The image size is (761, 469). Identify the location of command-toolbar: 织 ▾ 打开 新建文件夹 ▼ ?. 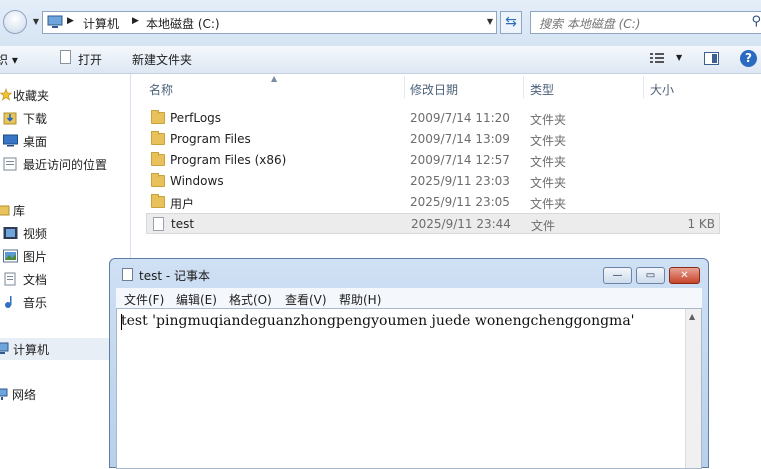
(380, 60).